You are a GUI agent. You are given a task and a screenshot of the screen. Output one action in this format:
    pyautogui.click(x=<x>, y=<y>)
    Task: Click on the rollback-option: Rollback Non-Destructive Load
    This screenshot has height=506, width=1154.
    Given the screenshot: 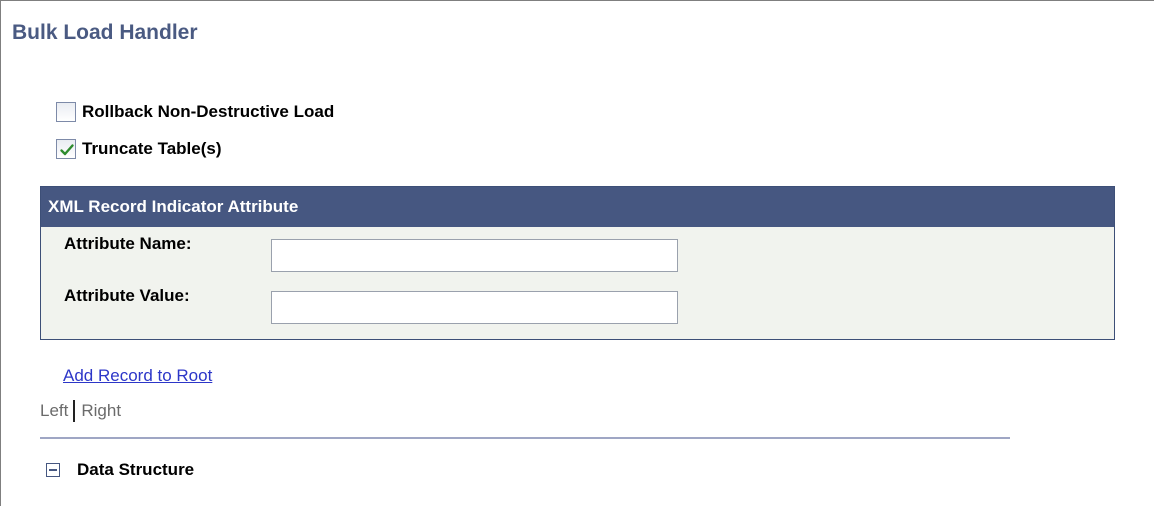 What is the action you would take?
    pyautogui.click(x=195, y=112)
    